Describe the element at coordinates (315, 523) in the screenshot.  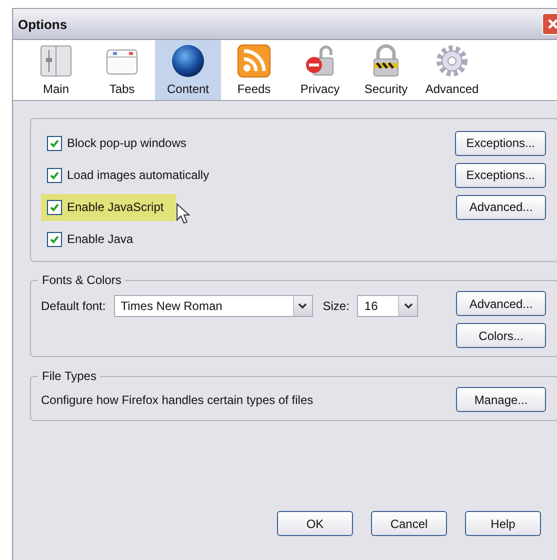
I see `dialog-button: OK` at that location.